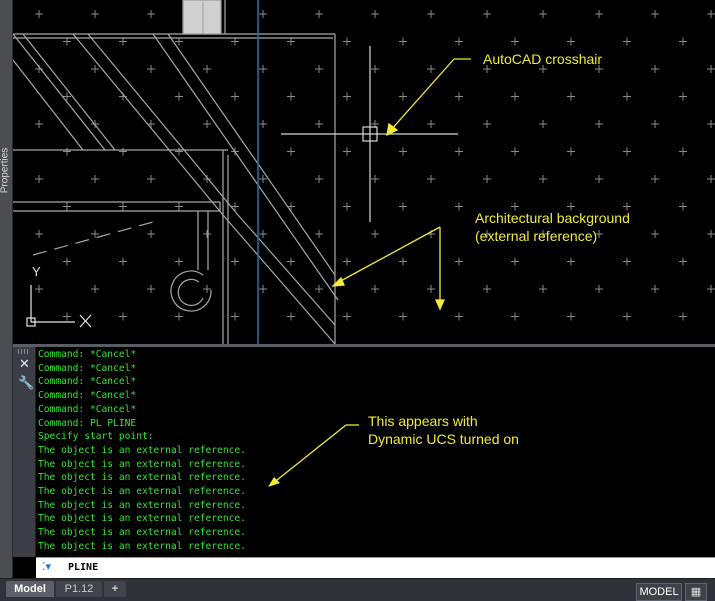  Describe the element at coordinates (552, 218) in the screenshot. I see `annotation-background-line1: Architectural background` at that location.